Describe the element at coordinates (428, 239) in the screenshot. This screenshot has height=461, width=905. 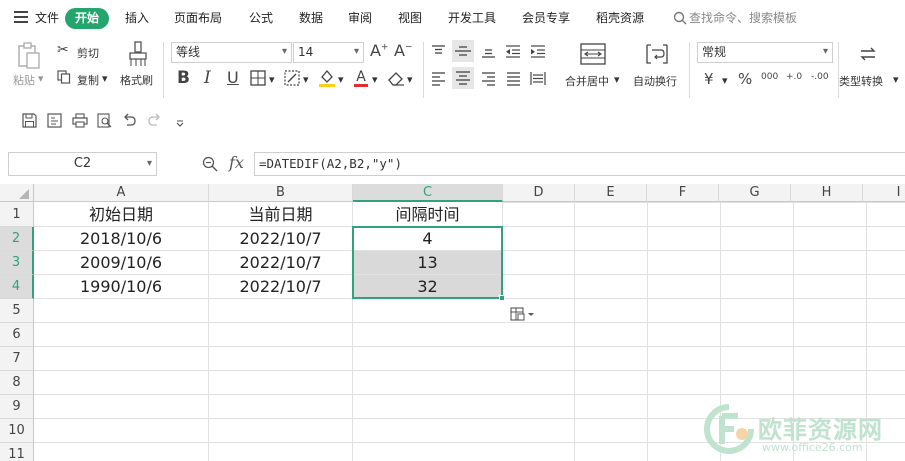
I see `cell-c2: 4` at that location.